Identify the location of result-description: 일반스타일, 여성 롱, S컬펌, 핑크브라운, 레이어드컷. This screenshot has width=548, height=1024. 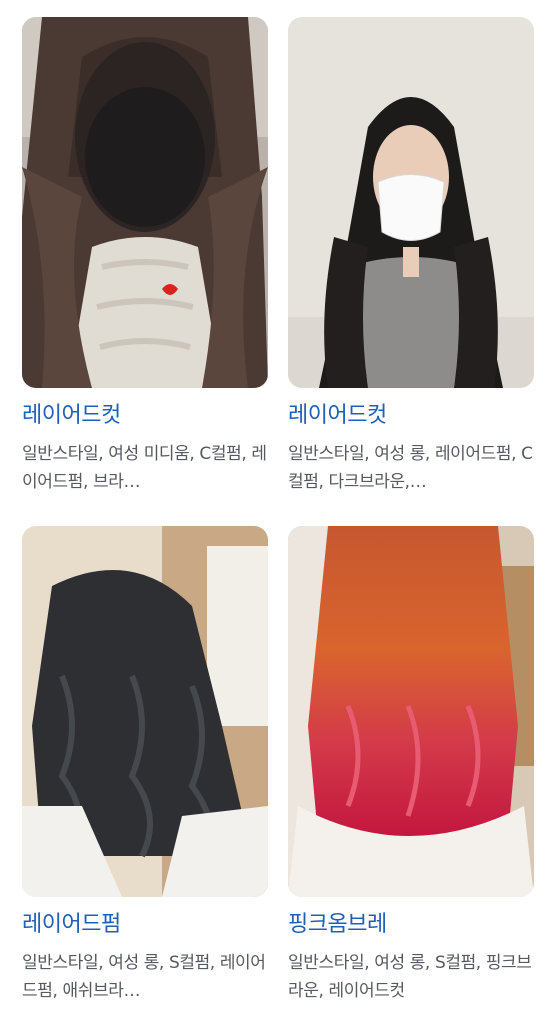
(410, 977).